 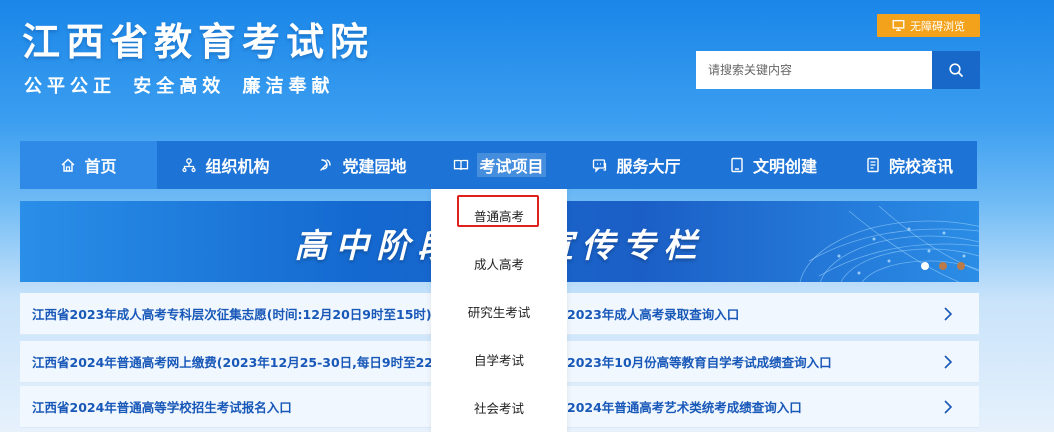 I want to click on nav-item-news: 院校资讯, so click(x=909, y=165).